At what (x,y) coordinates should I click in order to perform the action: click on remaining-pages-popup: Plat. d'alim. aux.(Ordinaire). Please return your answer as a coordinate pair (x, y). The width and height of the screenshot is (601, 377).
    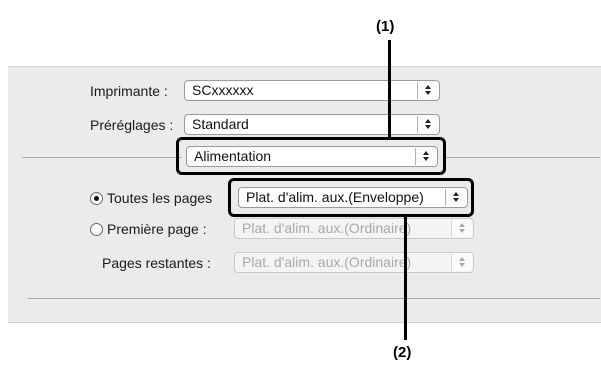
    Looking at the image, I should click on (354, 262).